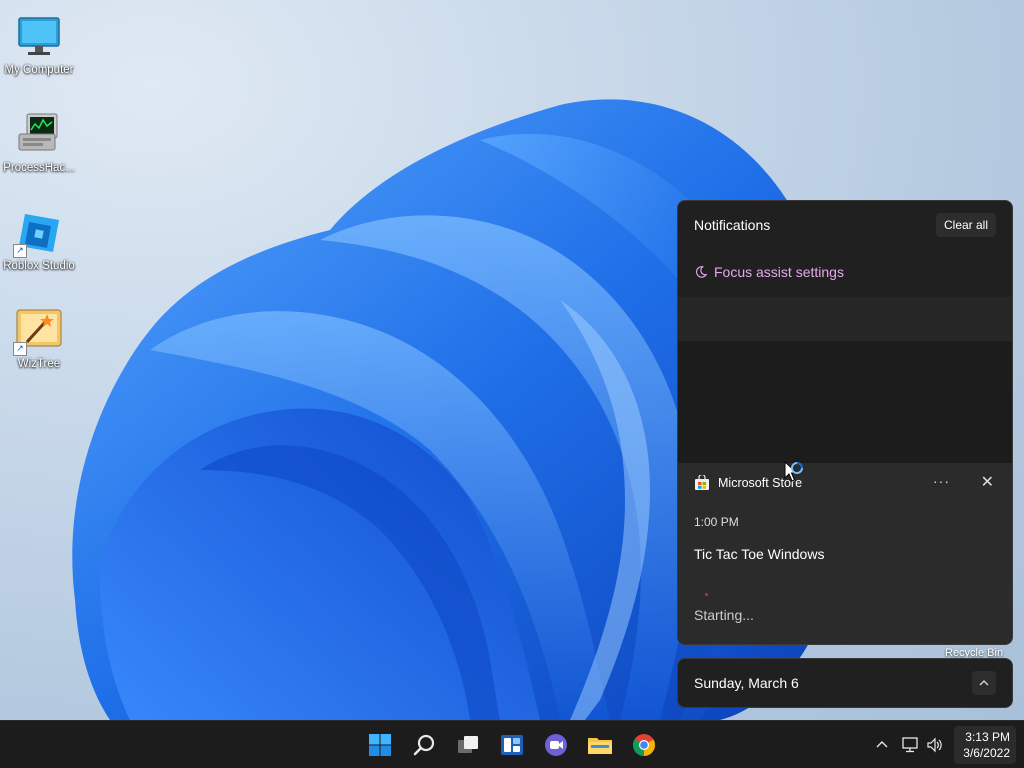 Image resolution: width=1024 pixels, height=768 pixels. I want to click on chat-icon, so click(556, 745).